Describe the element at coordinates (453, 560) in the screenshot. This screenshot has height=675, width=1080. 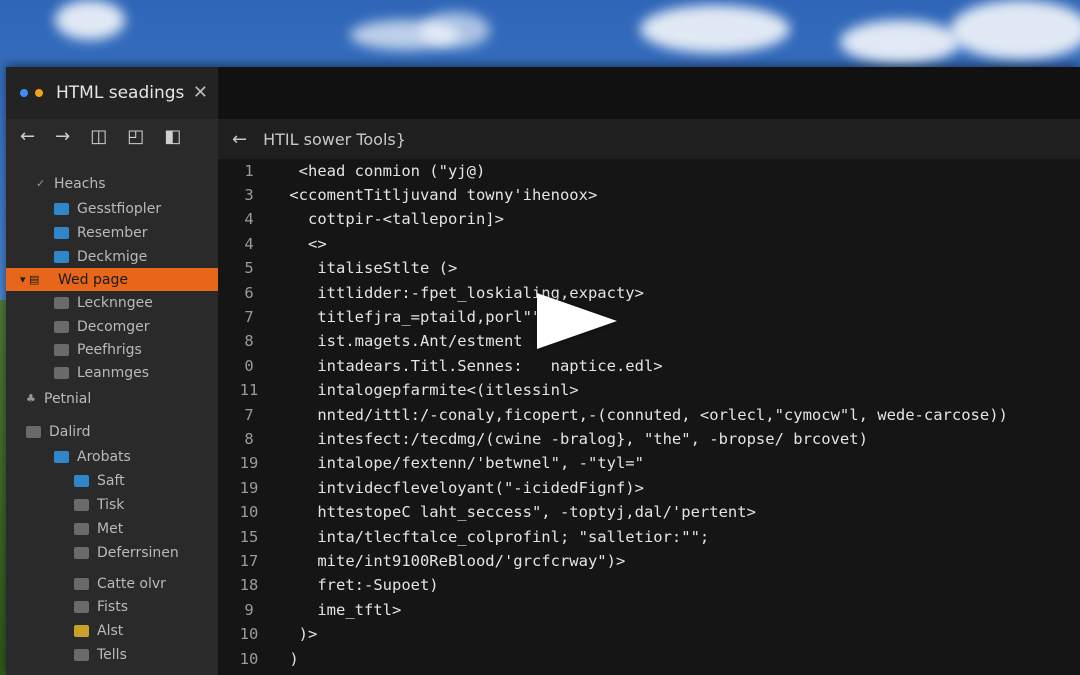
I see `code-text: mite/int9100ReBlood/'grcfcrway")>` at that location.